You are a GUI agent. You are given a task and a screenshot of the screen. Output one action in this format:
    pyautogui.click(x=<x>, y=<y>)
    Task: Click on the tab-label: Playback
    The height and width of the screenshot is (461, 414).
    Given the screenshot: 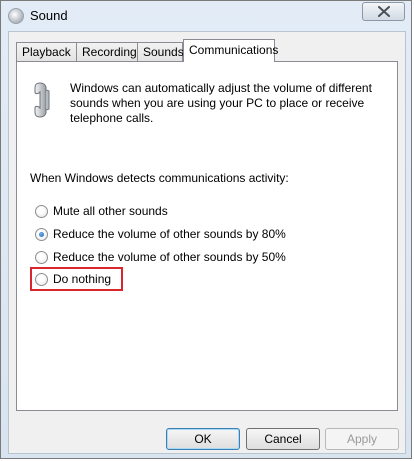 What is the action you would take?
    pyautogui.click(x=46, y=52)
    